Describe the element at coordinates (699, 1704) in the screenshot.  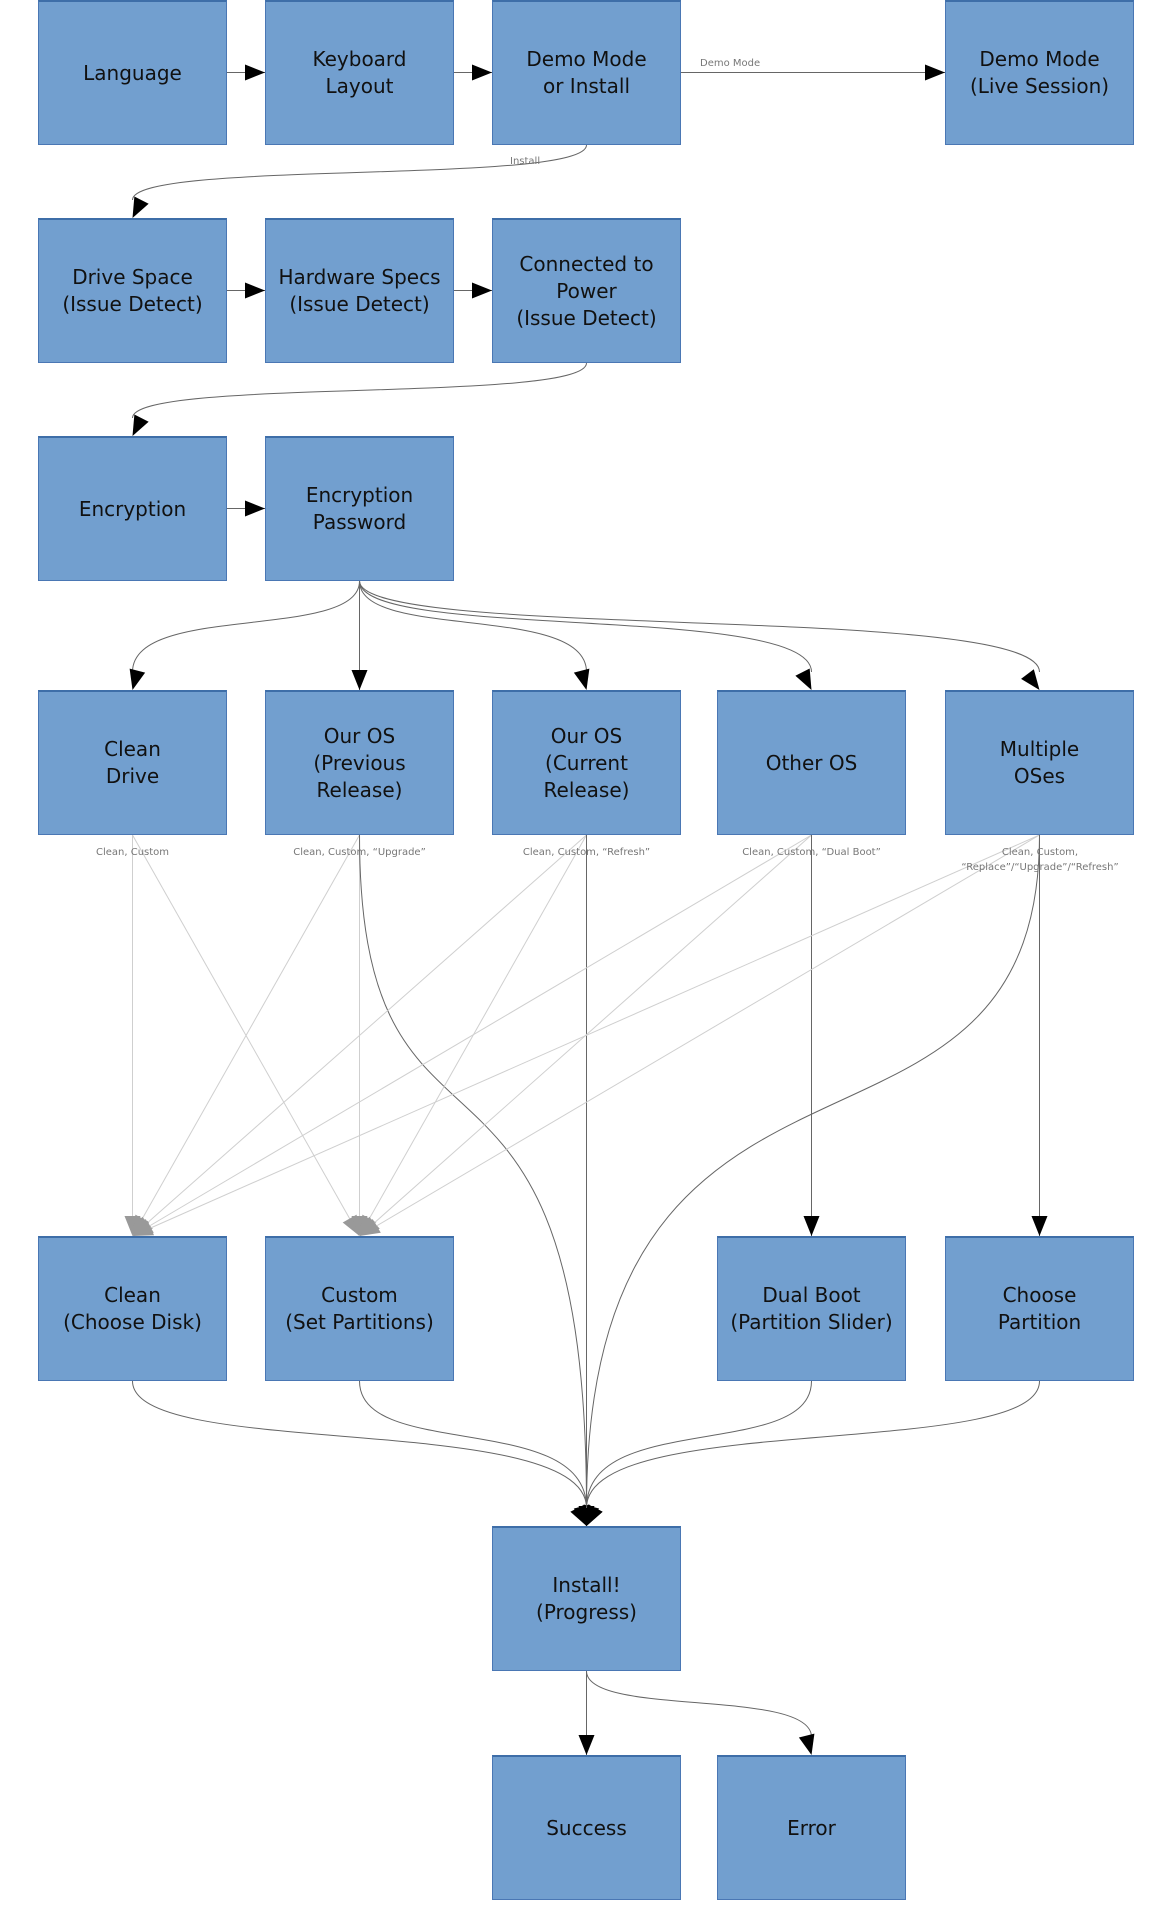
I see `edge-install-to-error` at that location.